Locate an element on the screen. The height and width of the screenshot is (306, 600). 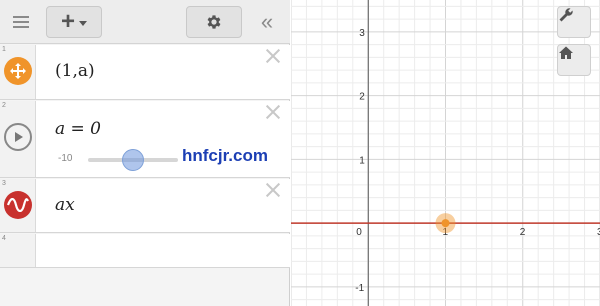
graph-settings-button is located at coordinates (574, 22).